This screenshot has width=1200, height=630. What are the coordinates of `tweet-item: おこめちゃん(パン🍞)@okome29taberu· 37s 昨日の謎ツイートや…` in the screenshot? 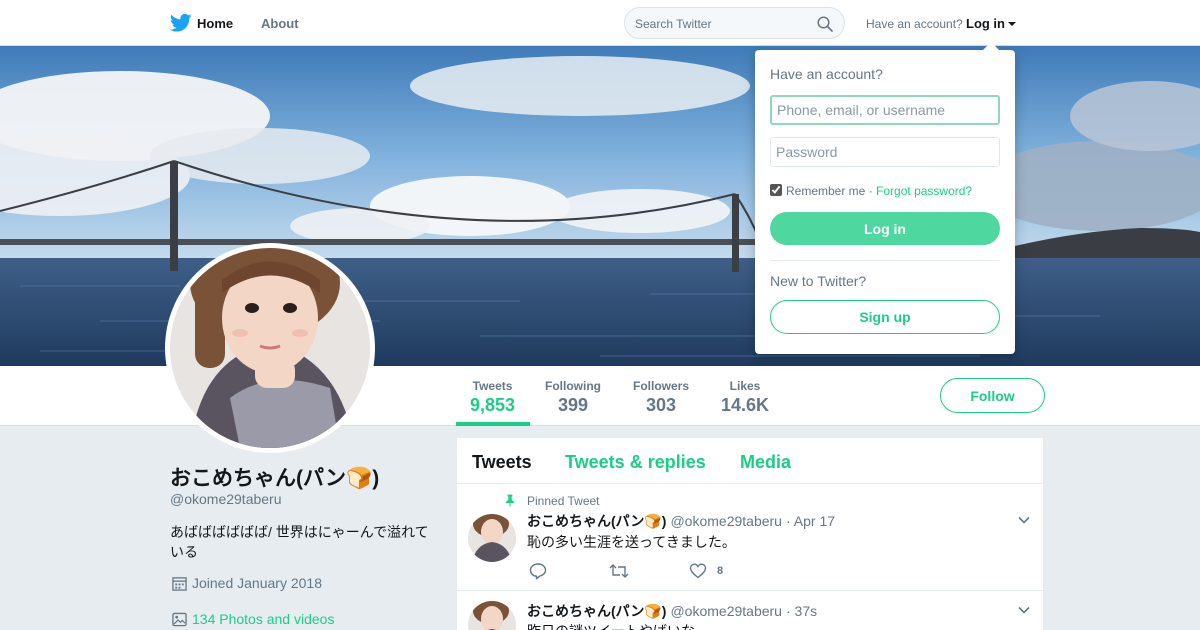 It's located at (751, 610).